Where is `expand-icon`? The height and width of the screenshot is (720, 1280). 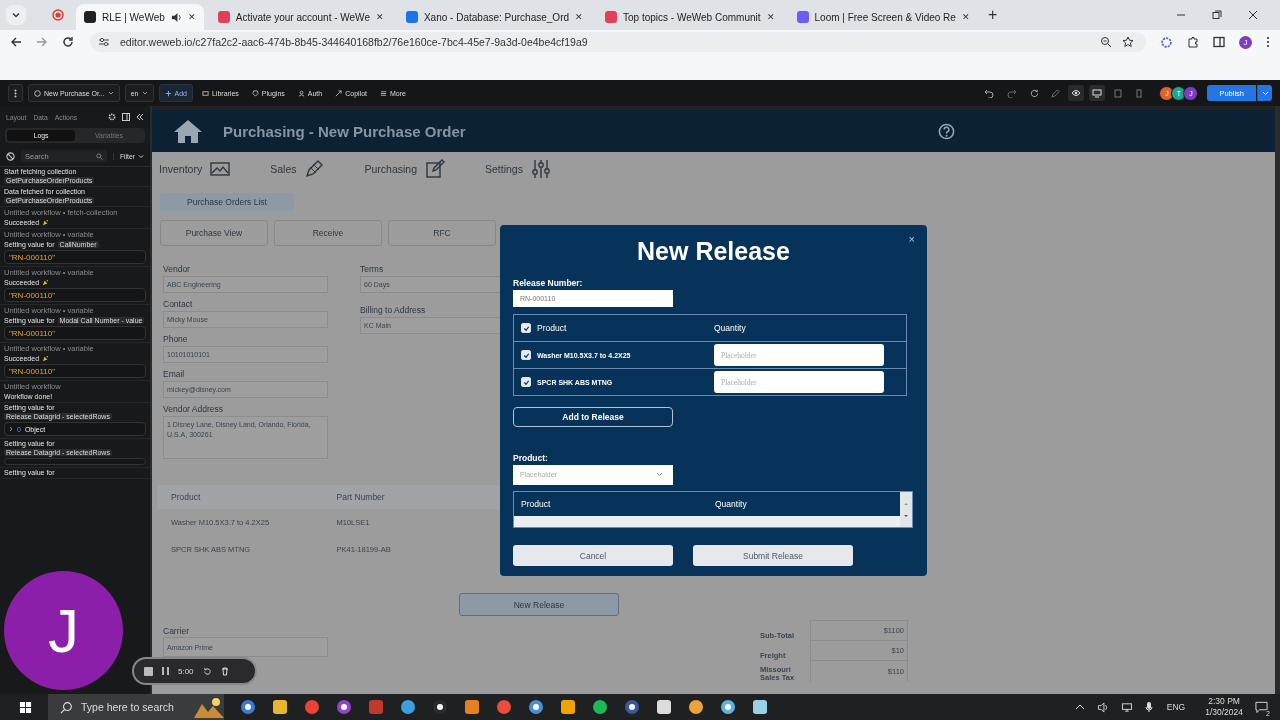
expand-icon is located at coordinates (11, 429).